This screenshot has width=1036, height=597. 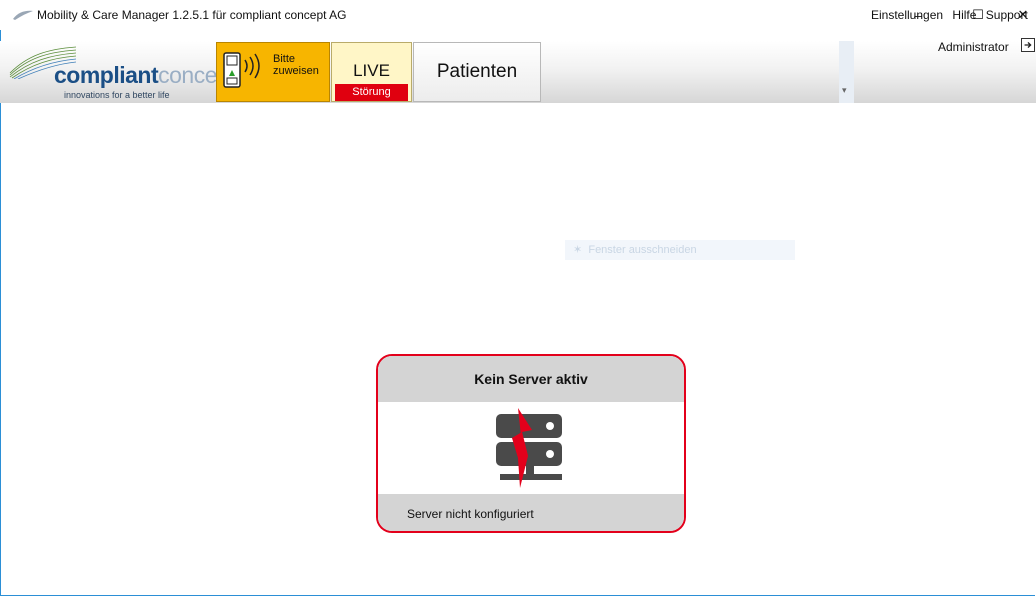 I want to click on assign-label-line1: Bitte, so click(x=284, y=59).